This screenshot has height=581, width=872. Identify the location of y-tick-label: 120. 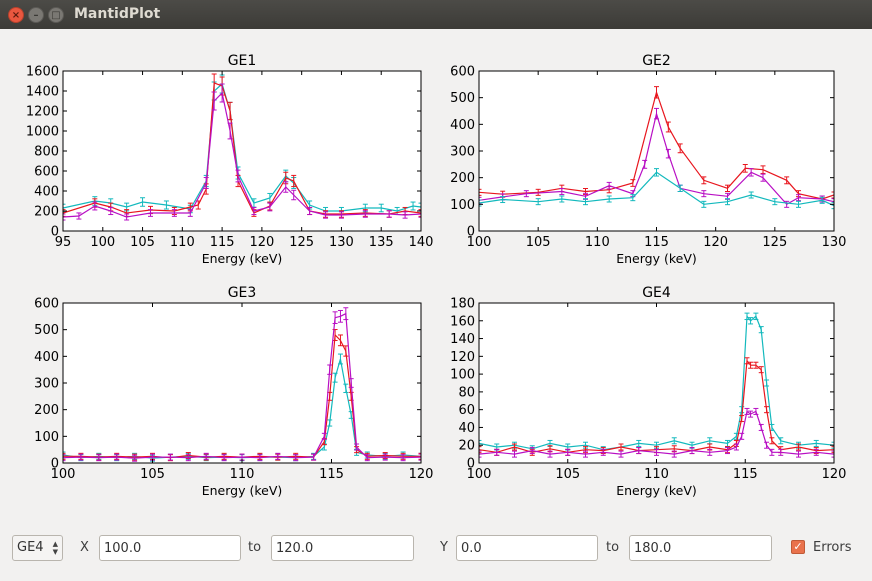
(462, 357).